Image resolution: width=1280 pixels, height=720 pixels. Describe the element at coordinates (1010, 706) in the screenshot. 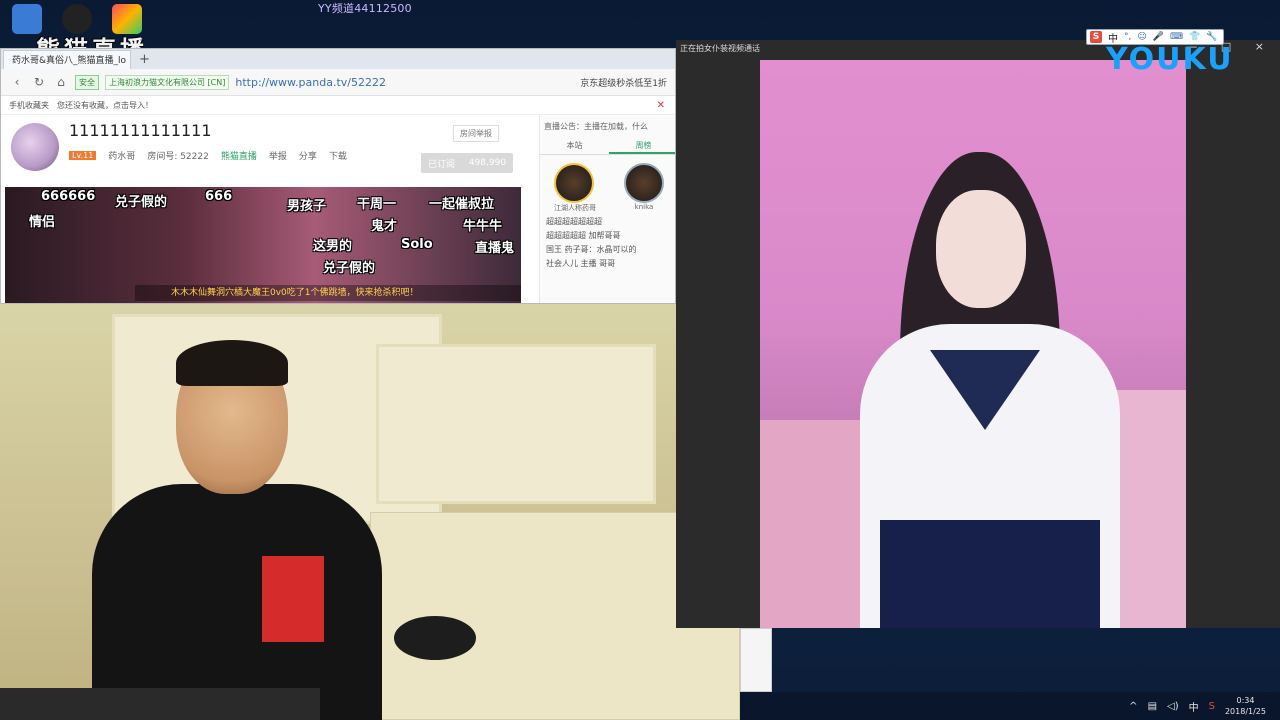

I see `taskbar: ^ ▤ ◁) 中 S 0:34 2018/1/25` at that location.